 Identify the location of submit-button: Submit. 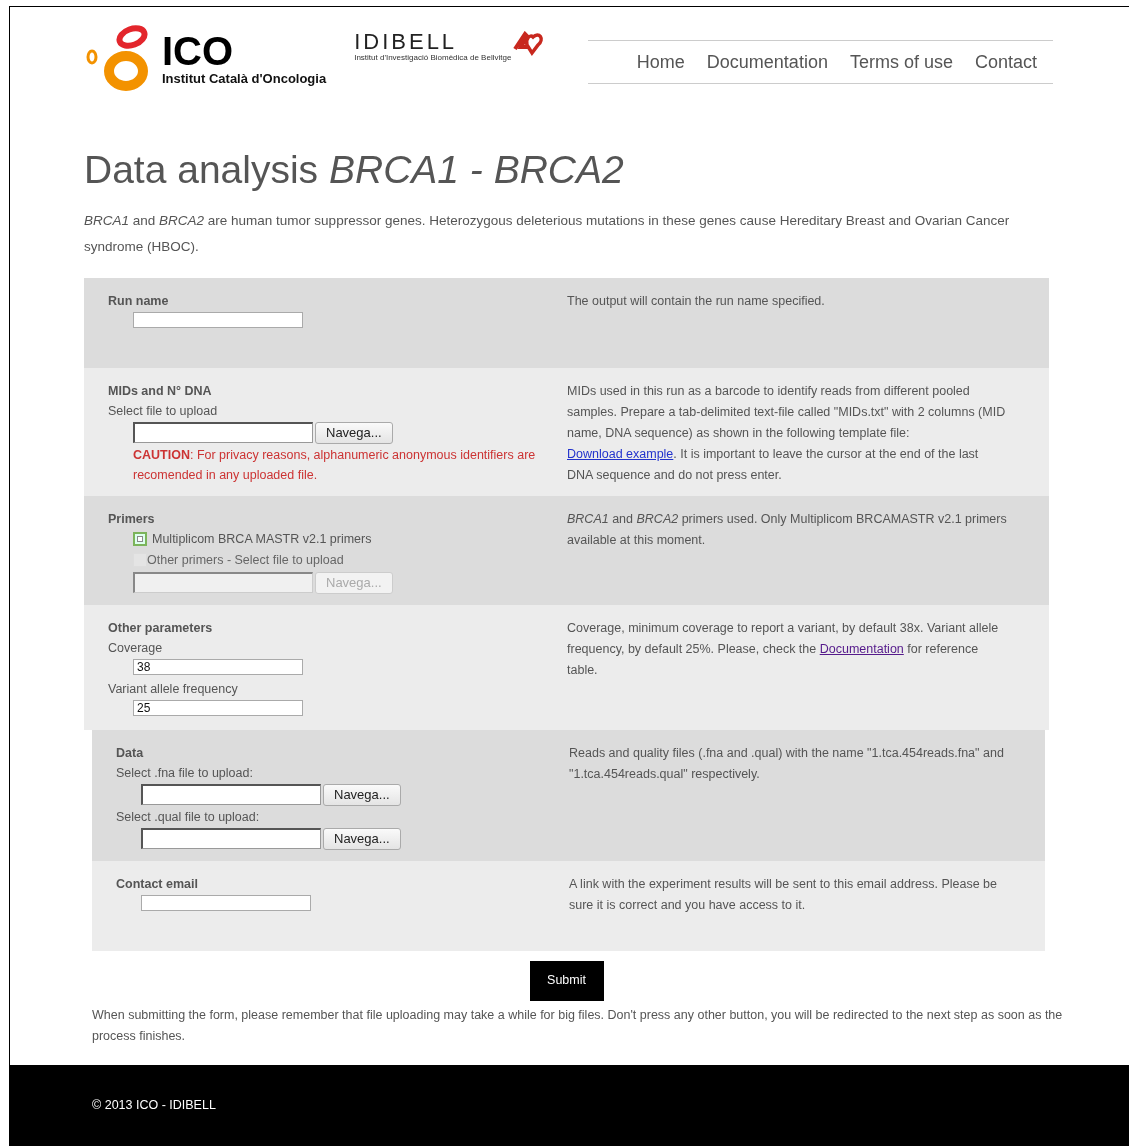
(566, 980).